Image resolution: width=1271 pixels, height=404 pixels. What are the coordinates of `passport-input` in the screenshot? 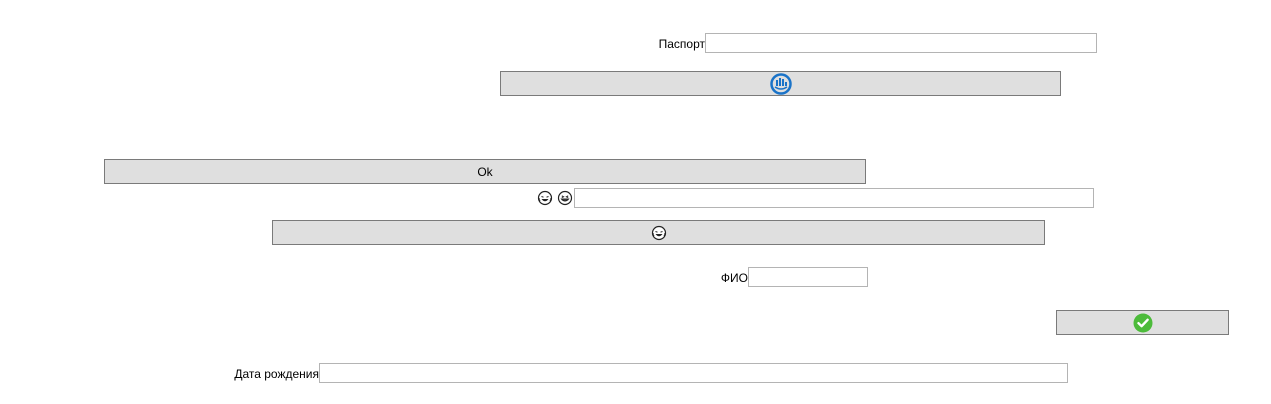 It's located at (901, 43).